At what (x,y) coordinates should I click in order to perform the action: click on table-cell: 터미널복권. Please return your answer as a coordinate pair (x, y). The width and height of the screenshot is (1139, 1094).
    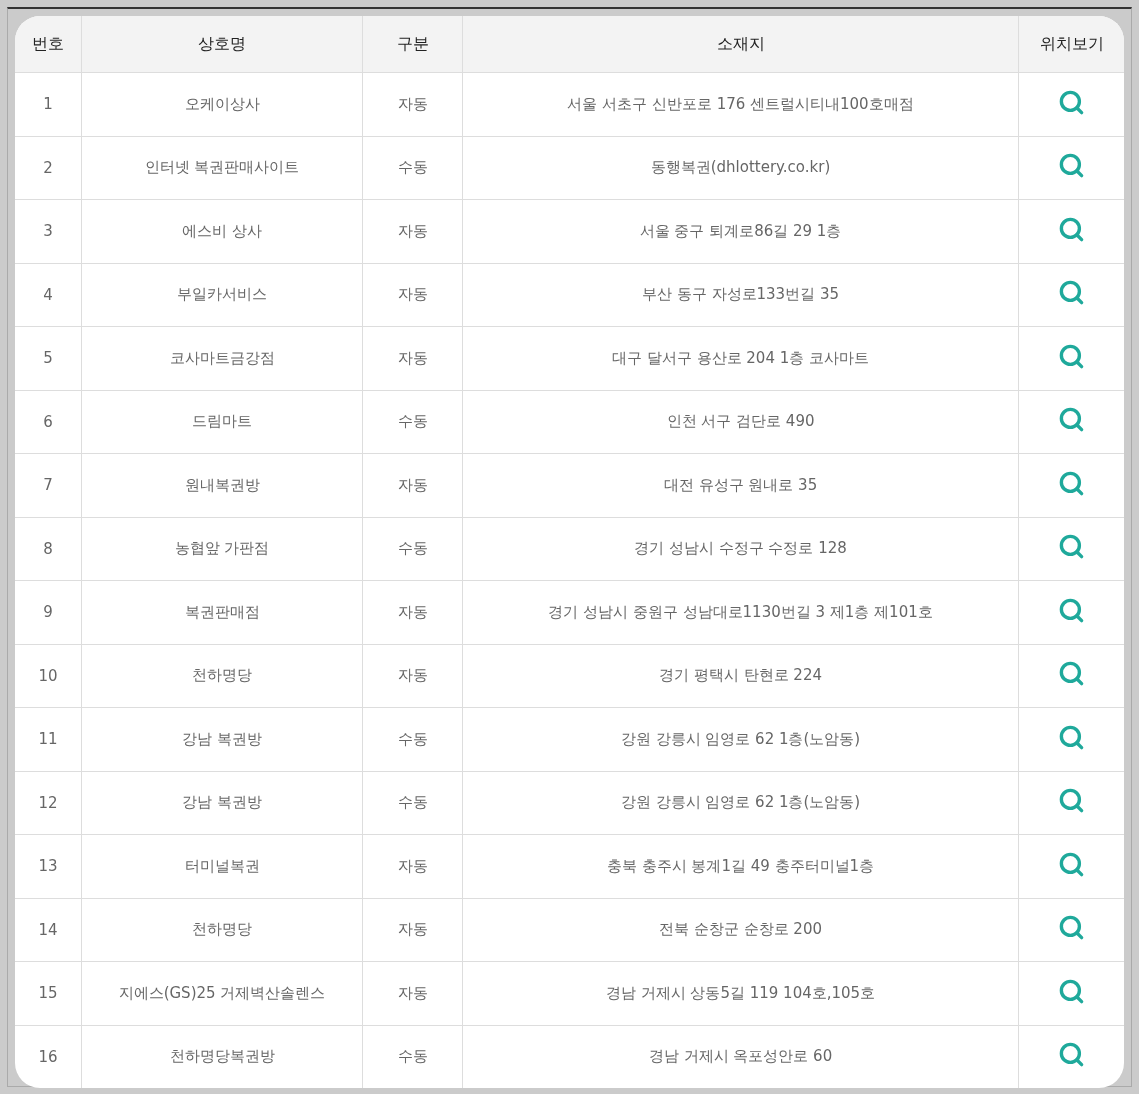
    Looking at the image, I should click on (222, 867).